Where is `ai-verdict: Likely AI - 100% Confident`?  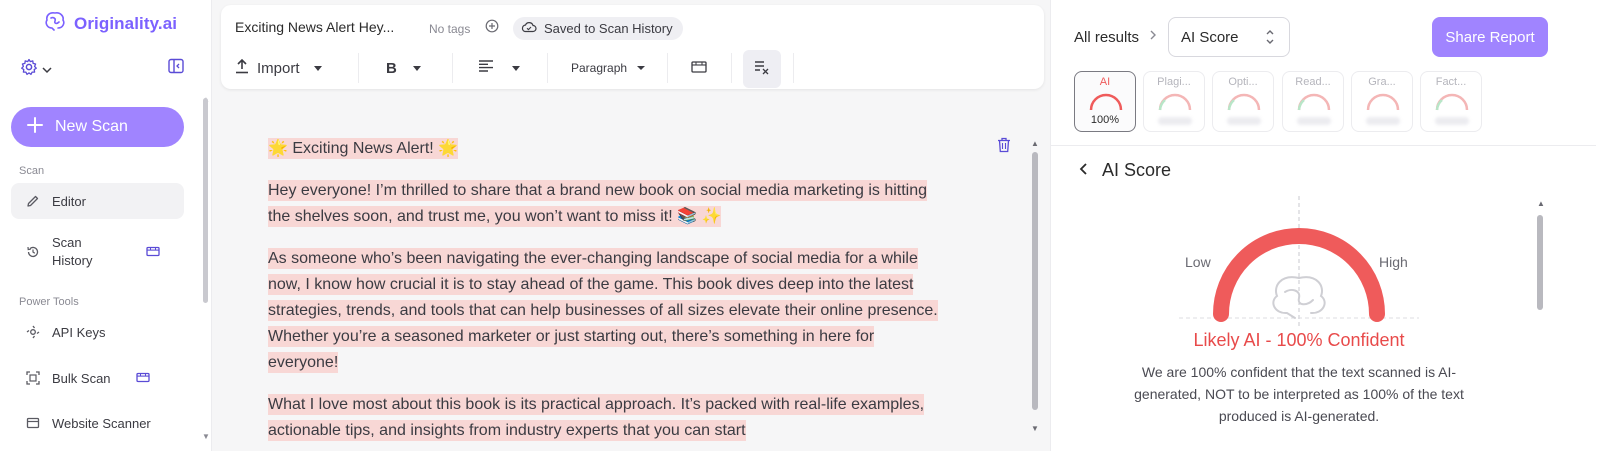
ai-verdict: Likely AI - 100% Confident is located at coordinates (1299, 340).